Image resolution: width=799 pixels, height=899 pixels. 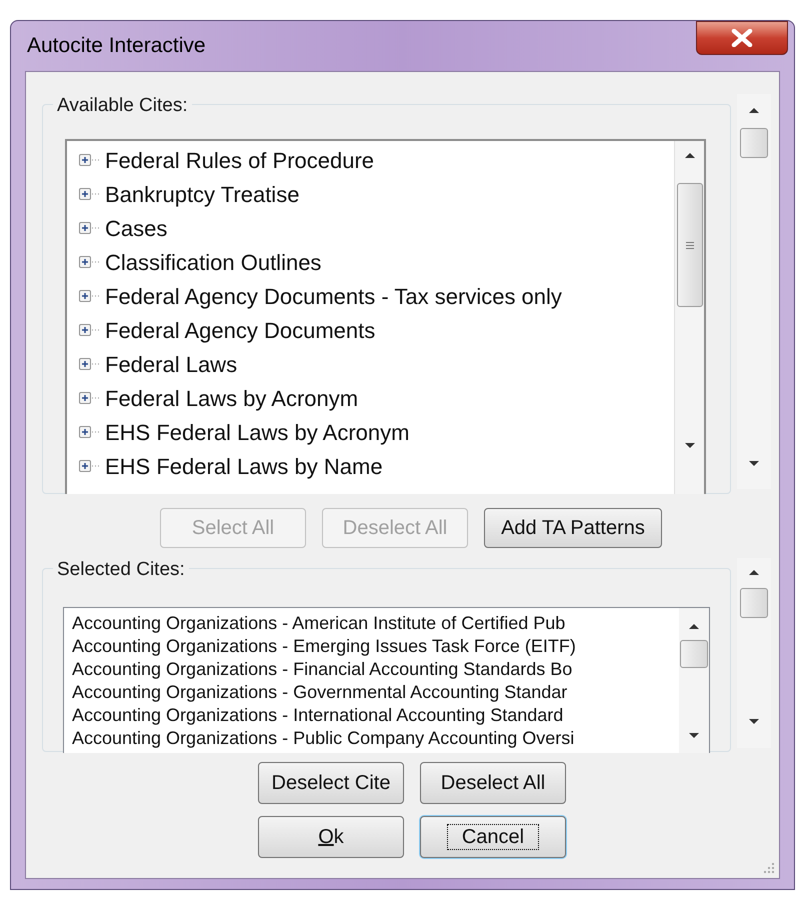 What do you see at coordinates (375, 646) in the screenshot?
I see `list-item: Accounting Organizations - Emerging Issues Task Force (EITF)` at bounding box center [375, 646].